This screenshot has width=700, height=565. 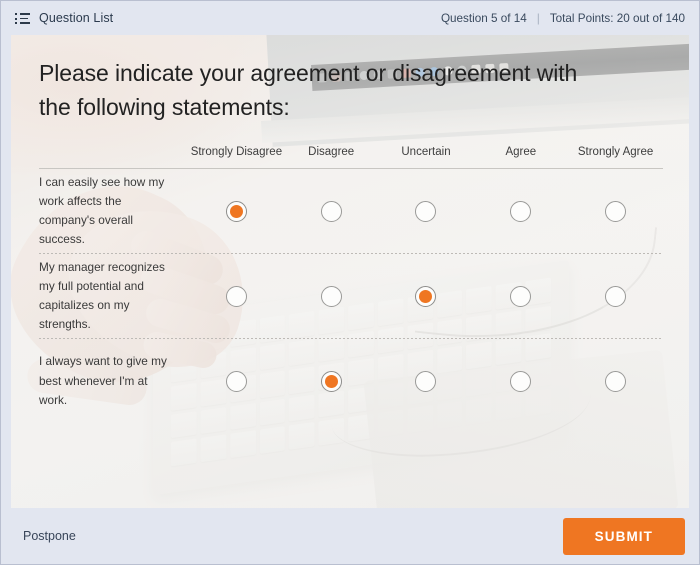 I want to click on radio-r2-strongly-disagree, so click(x=236, y=296).